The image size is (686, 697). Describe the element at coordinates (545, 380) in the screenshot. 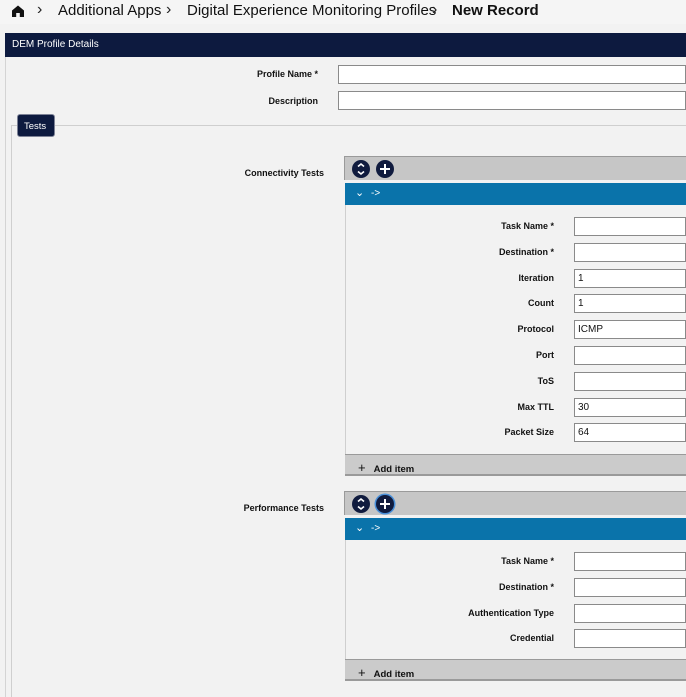

I see `connectivity-field-label: ToS` at that location.